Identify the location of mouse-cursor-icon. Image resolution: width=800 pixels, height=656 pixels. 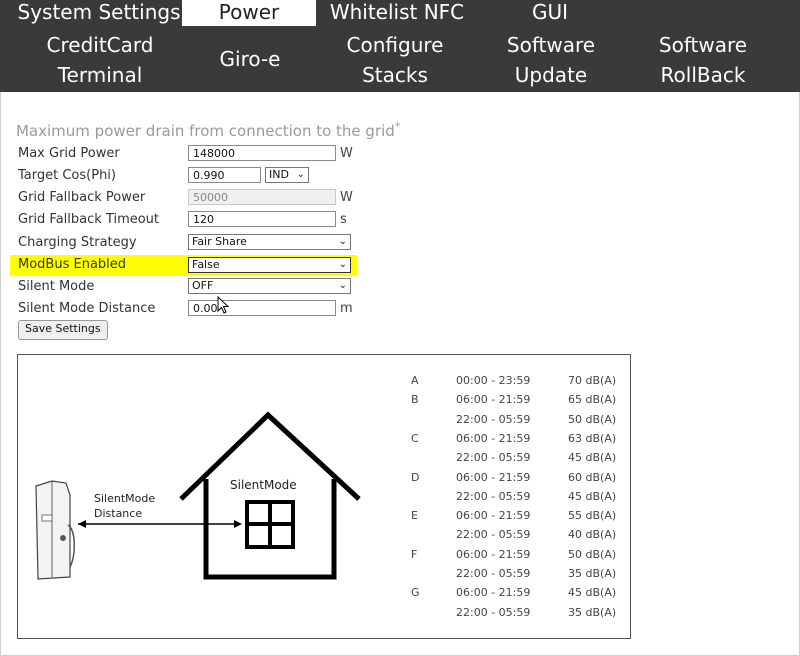
(223, 305).